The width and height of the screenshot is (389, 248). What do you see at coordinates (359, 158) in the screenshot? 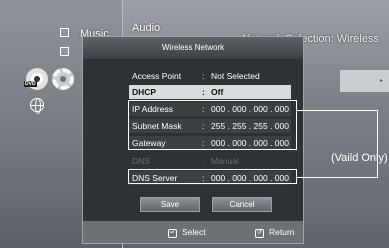
I see `valid-only-text: (Vaild Only)` at bounding box center [359, 158].